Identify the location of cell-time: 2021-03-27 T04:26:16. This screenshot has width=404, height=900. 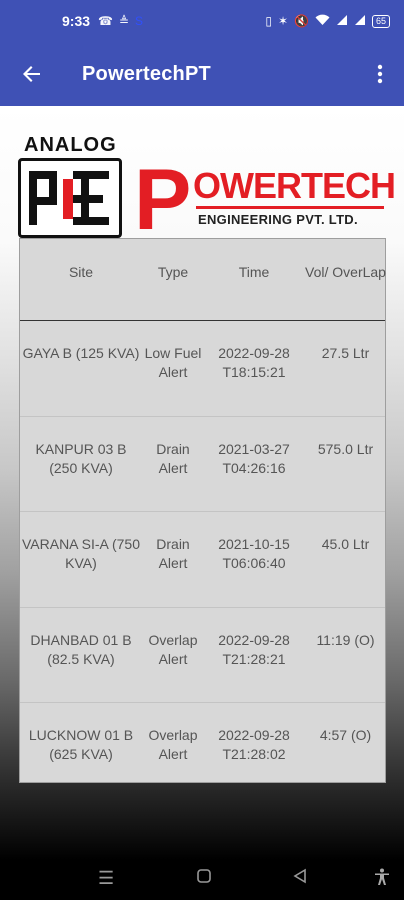
(254, 458).